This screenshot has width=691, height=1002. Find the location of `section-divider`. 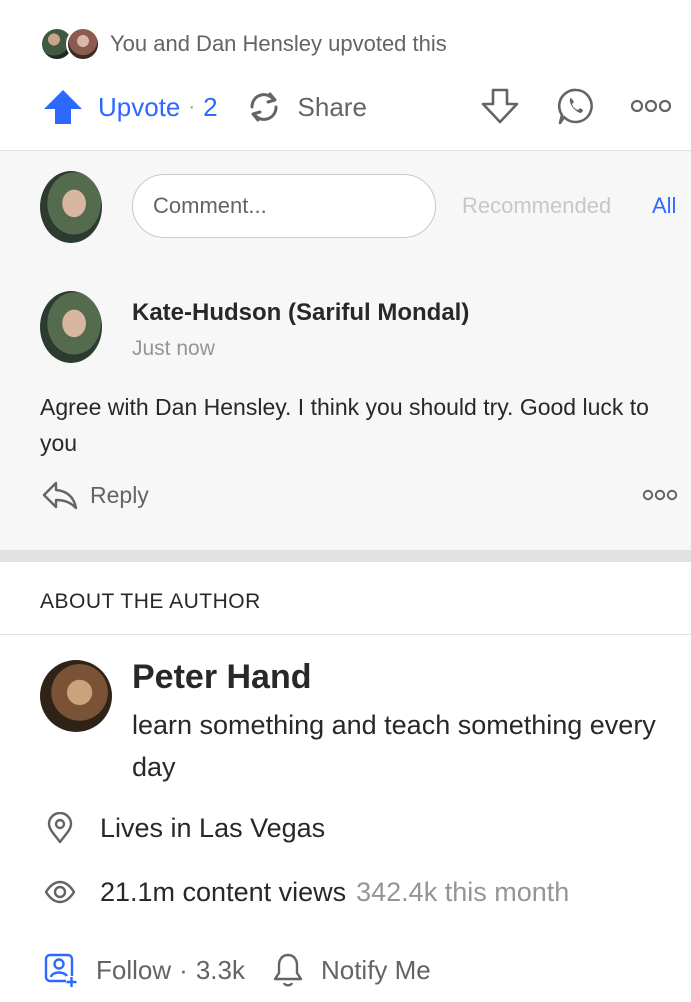

section-divider is located at coordinates (345, 556).